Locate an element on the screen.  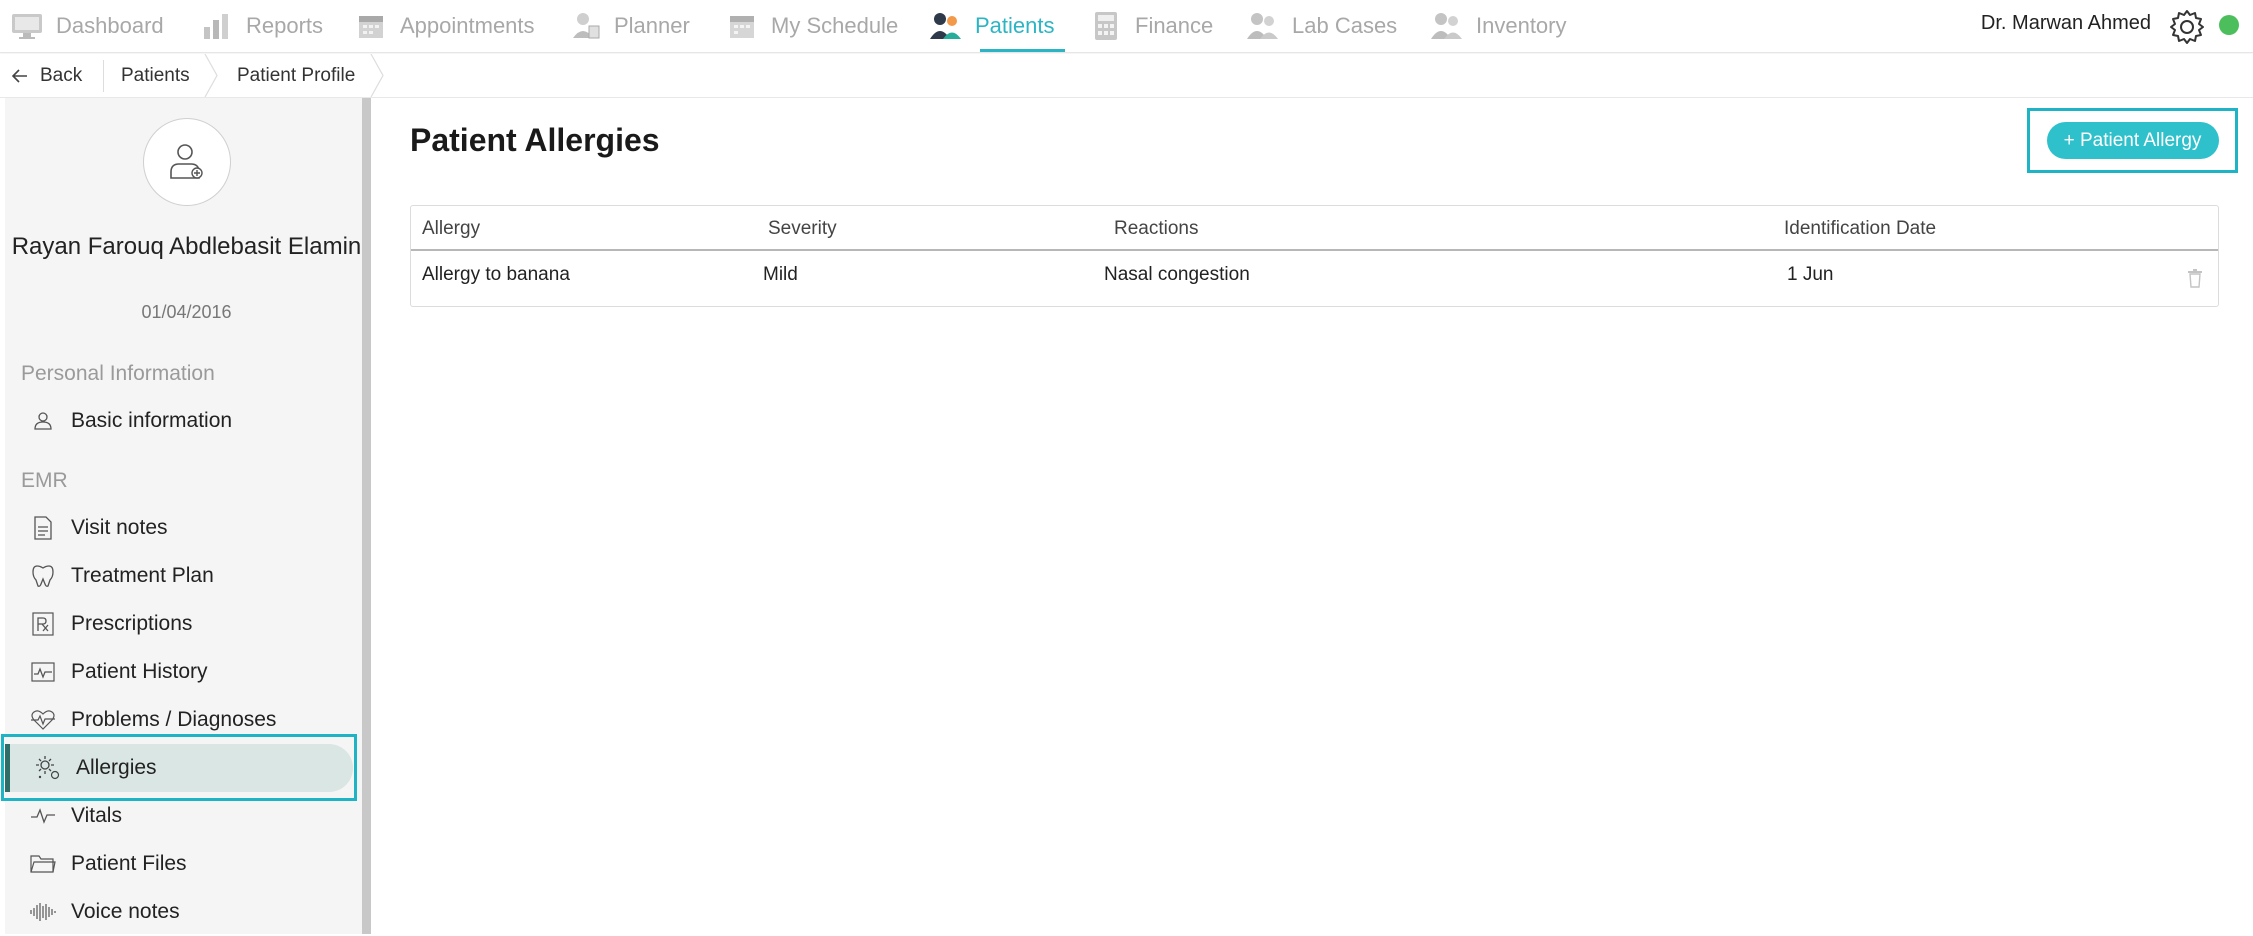
nav-my-schedule-label: My Schedule is located at coordinates (835, 25).